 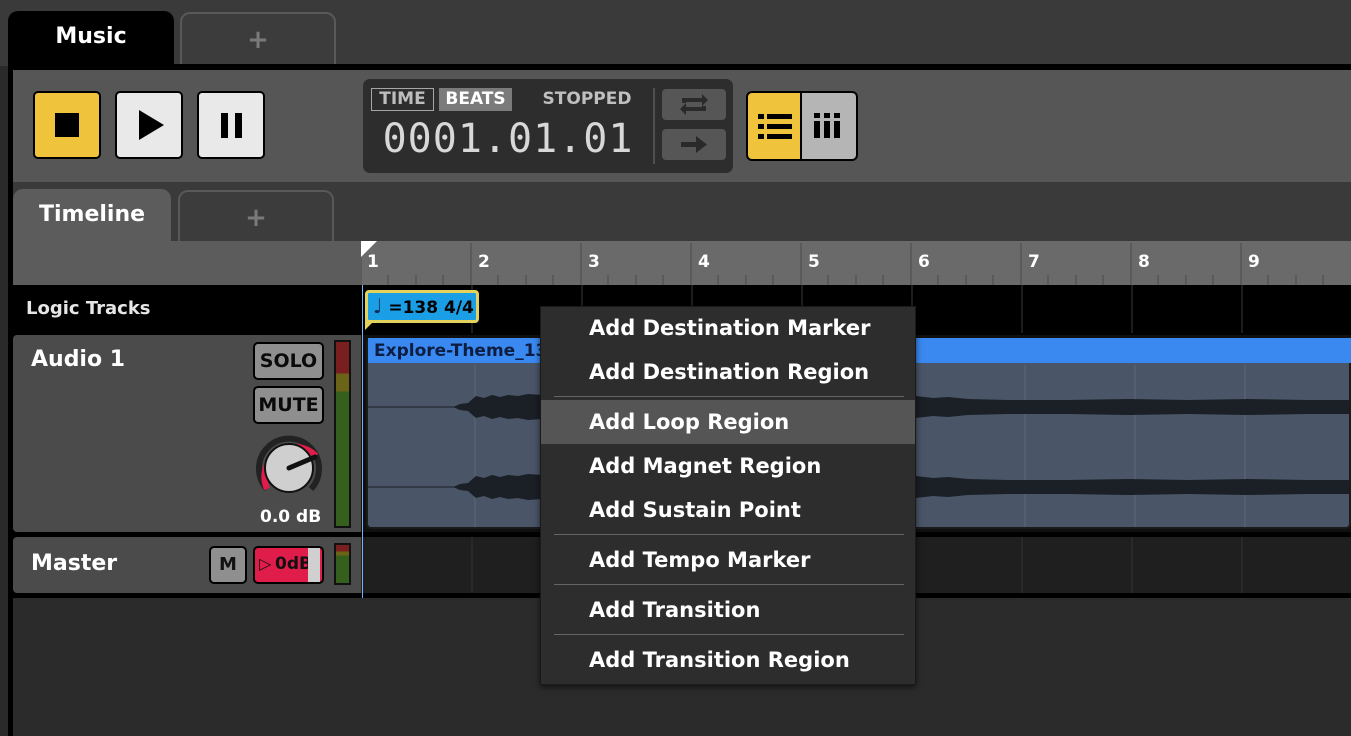 I want to click on list-view-button, so click(x=774, y=126).